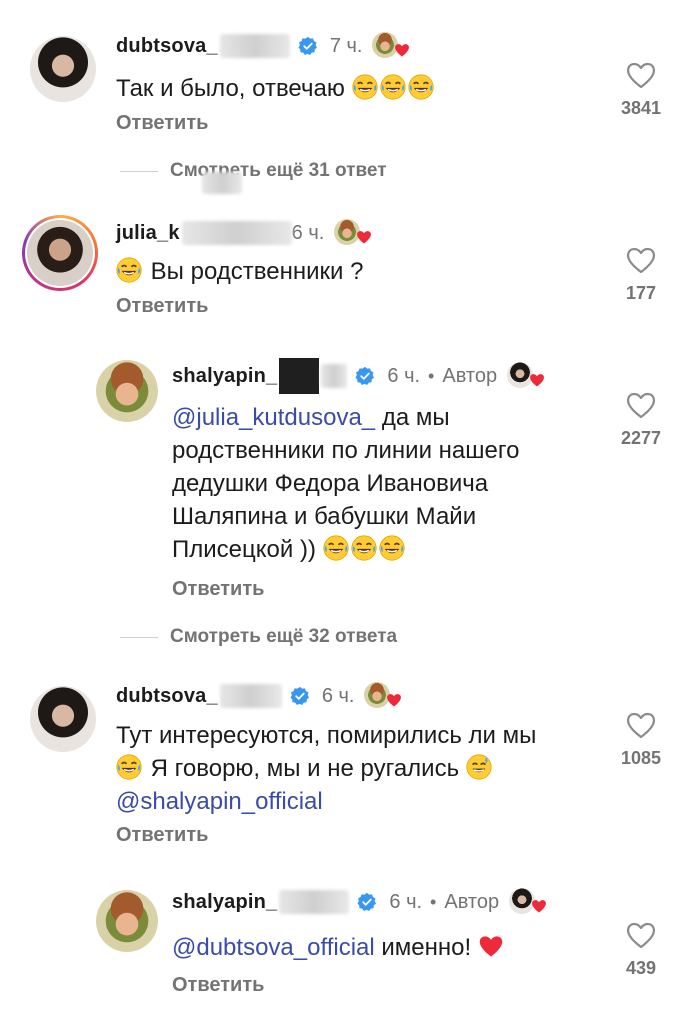  I want to click on redacted-overlay, so click(222, 183).